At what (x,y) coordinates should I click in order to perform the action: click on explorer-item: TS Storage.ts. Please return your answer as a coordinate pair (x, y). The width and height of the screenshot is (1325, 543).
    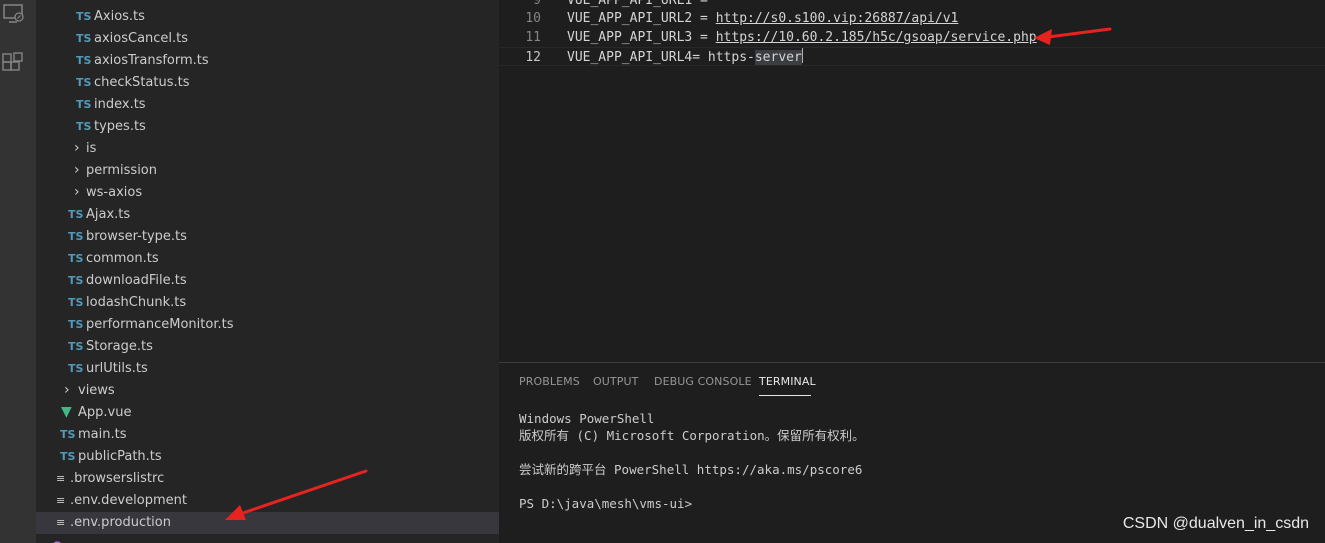
    Looking at the image, I should click on (267, 347).